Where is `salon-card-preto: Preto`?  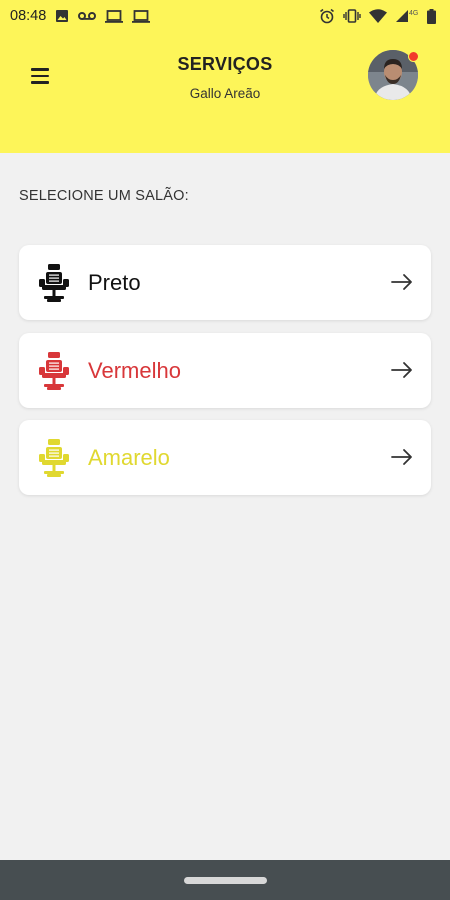
salon-card-preto: Preto is located at coordinates (225, 282).